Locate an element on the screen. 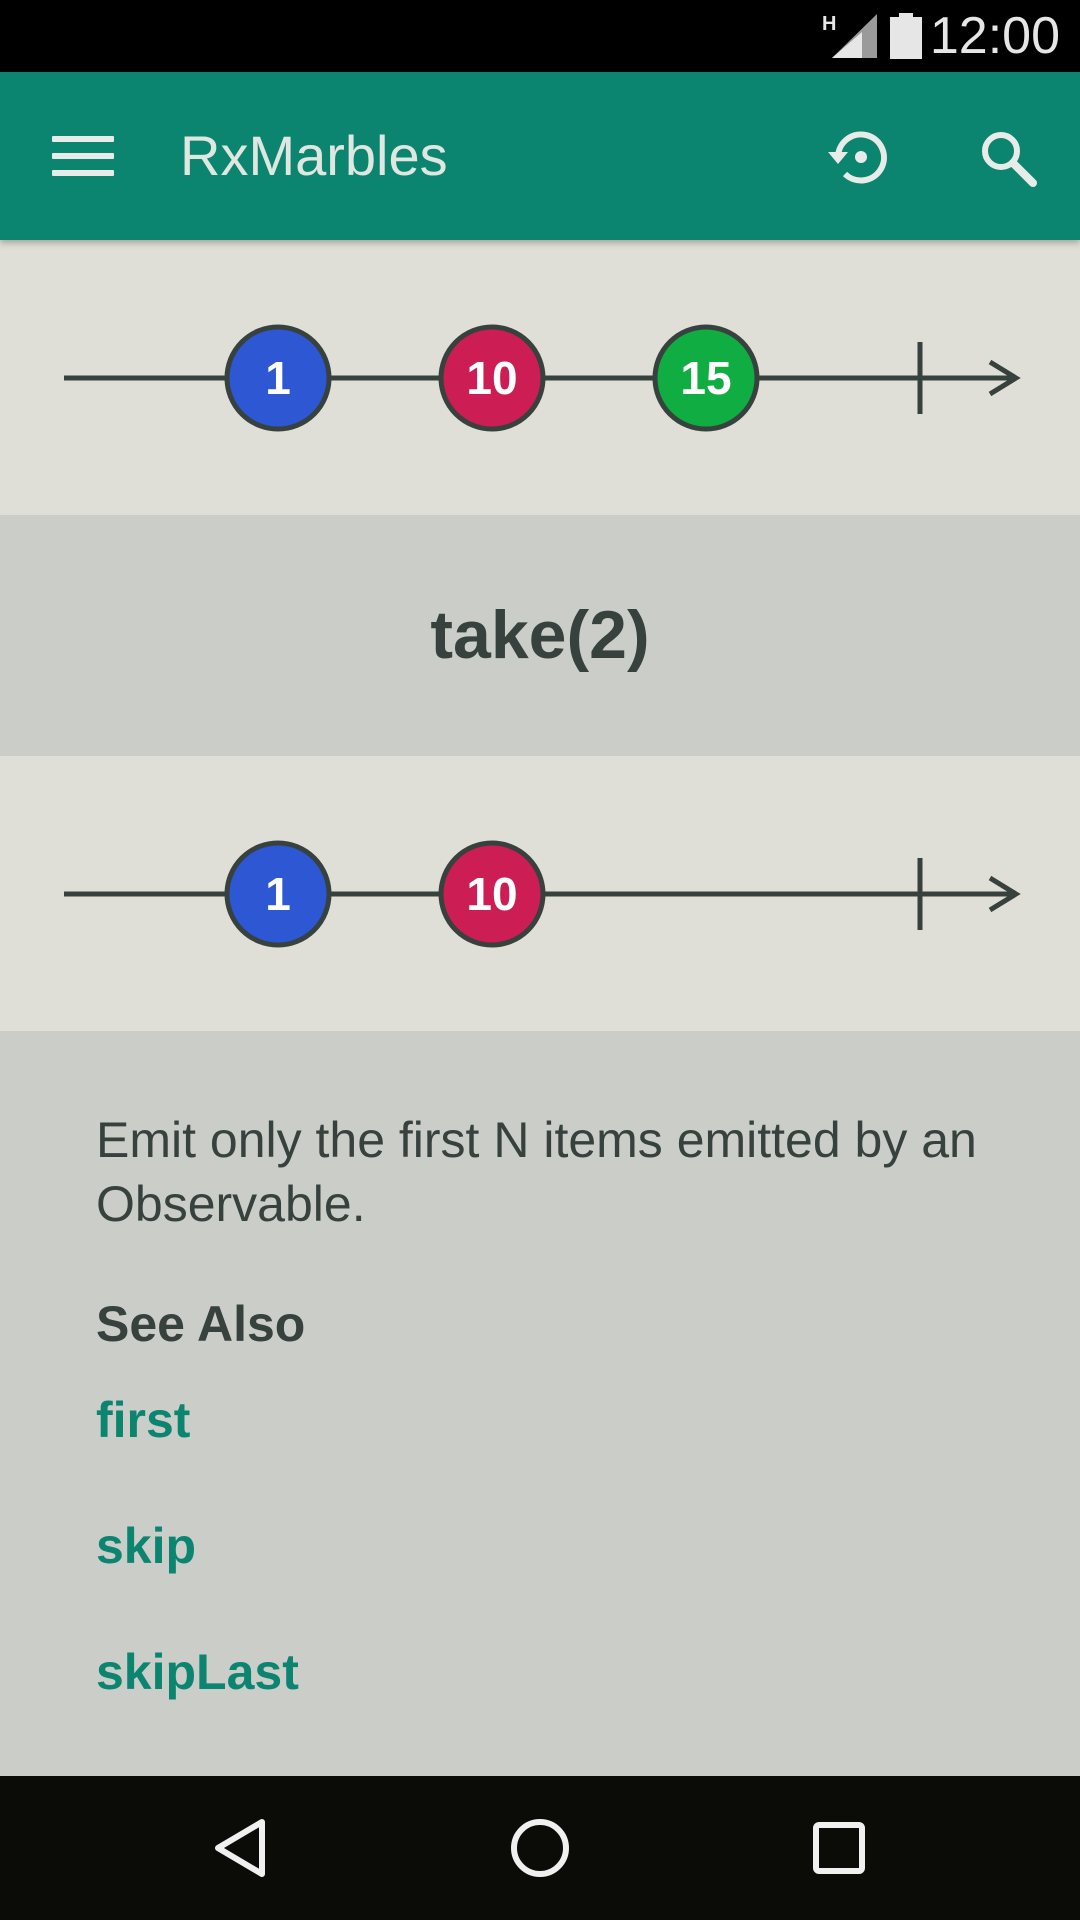  home-circle-icon is located at coordinates (540, 1848).